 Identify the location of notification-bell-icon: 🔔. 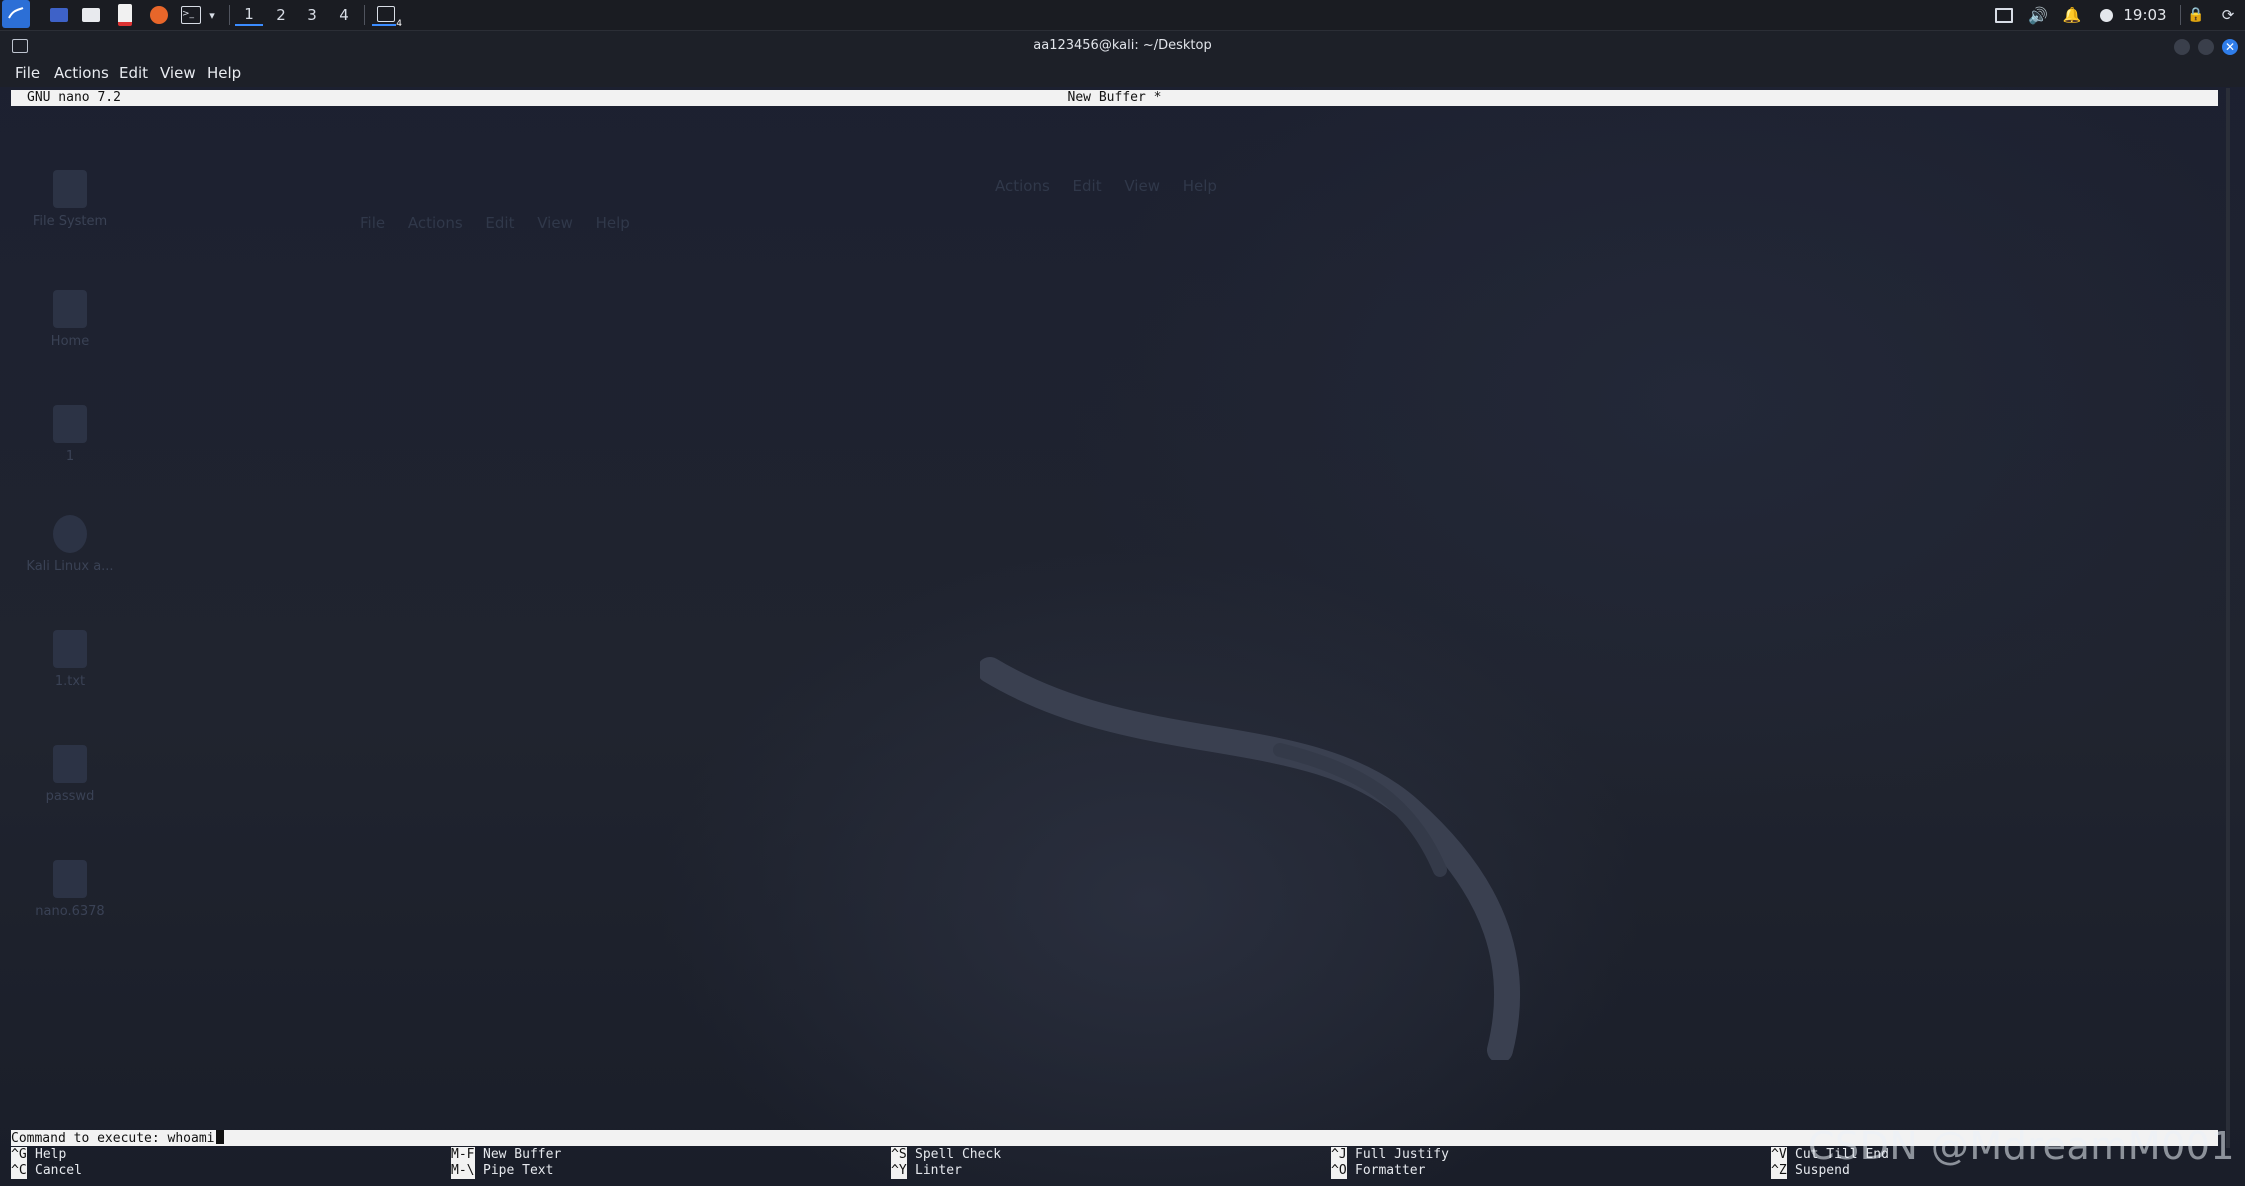
(2072, 15).